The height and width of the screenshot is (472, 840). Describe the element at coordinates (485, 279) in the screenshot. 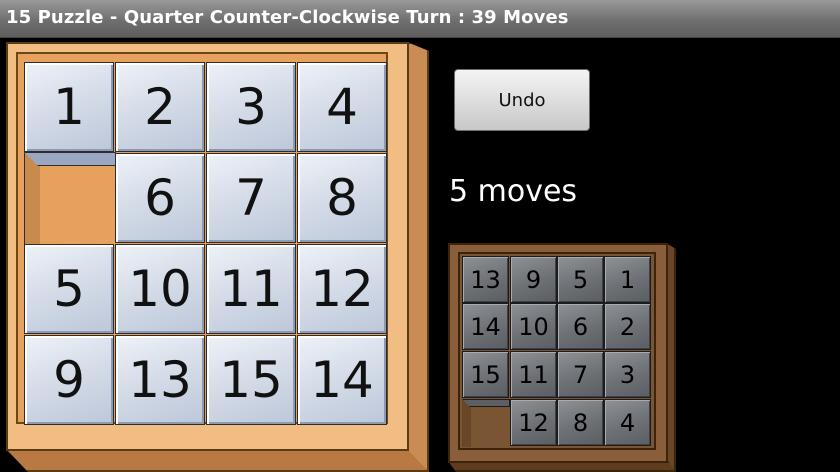

I see `target-tile: 13` at that location.